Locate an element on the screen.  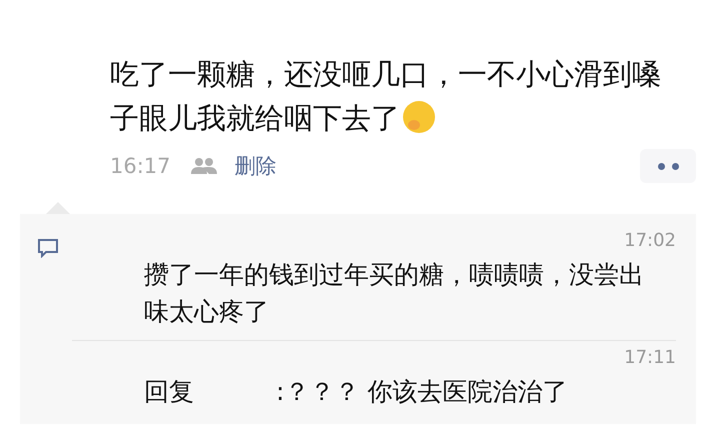
friends-icon is located at coordinates (203, 166).